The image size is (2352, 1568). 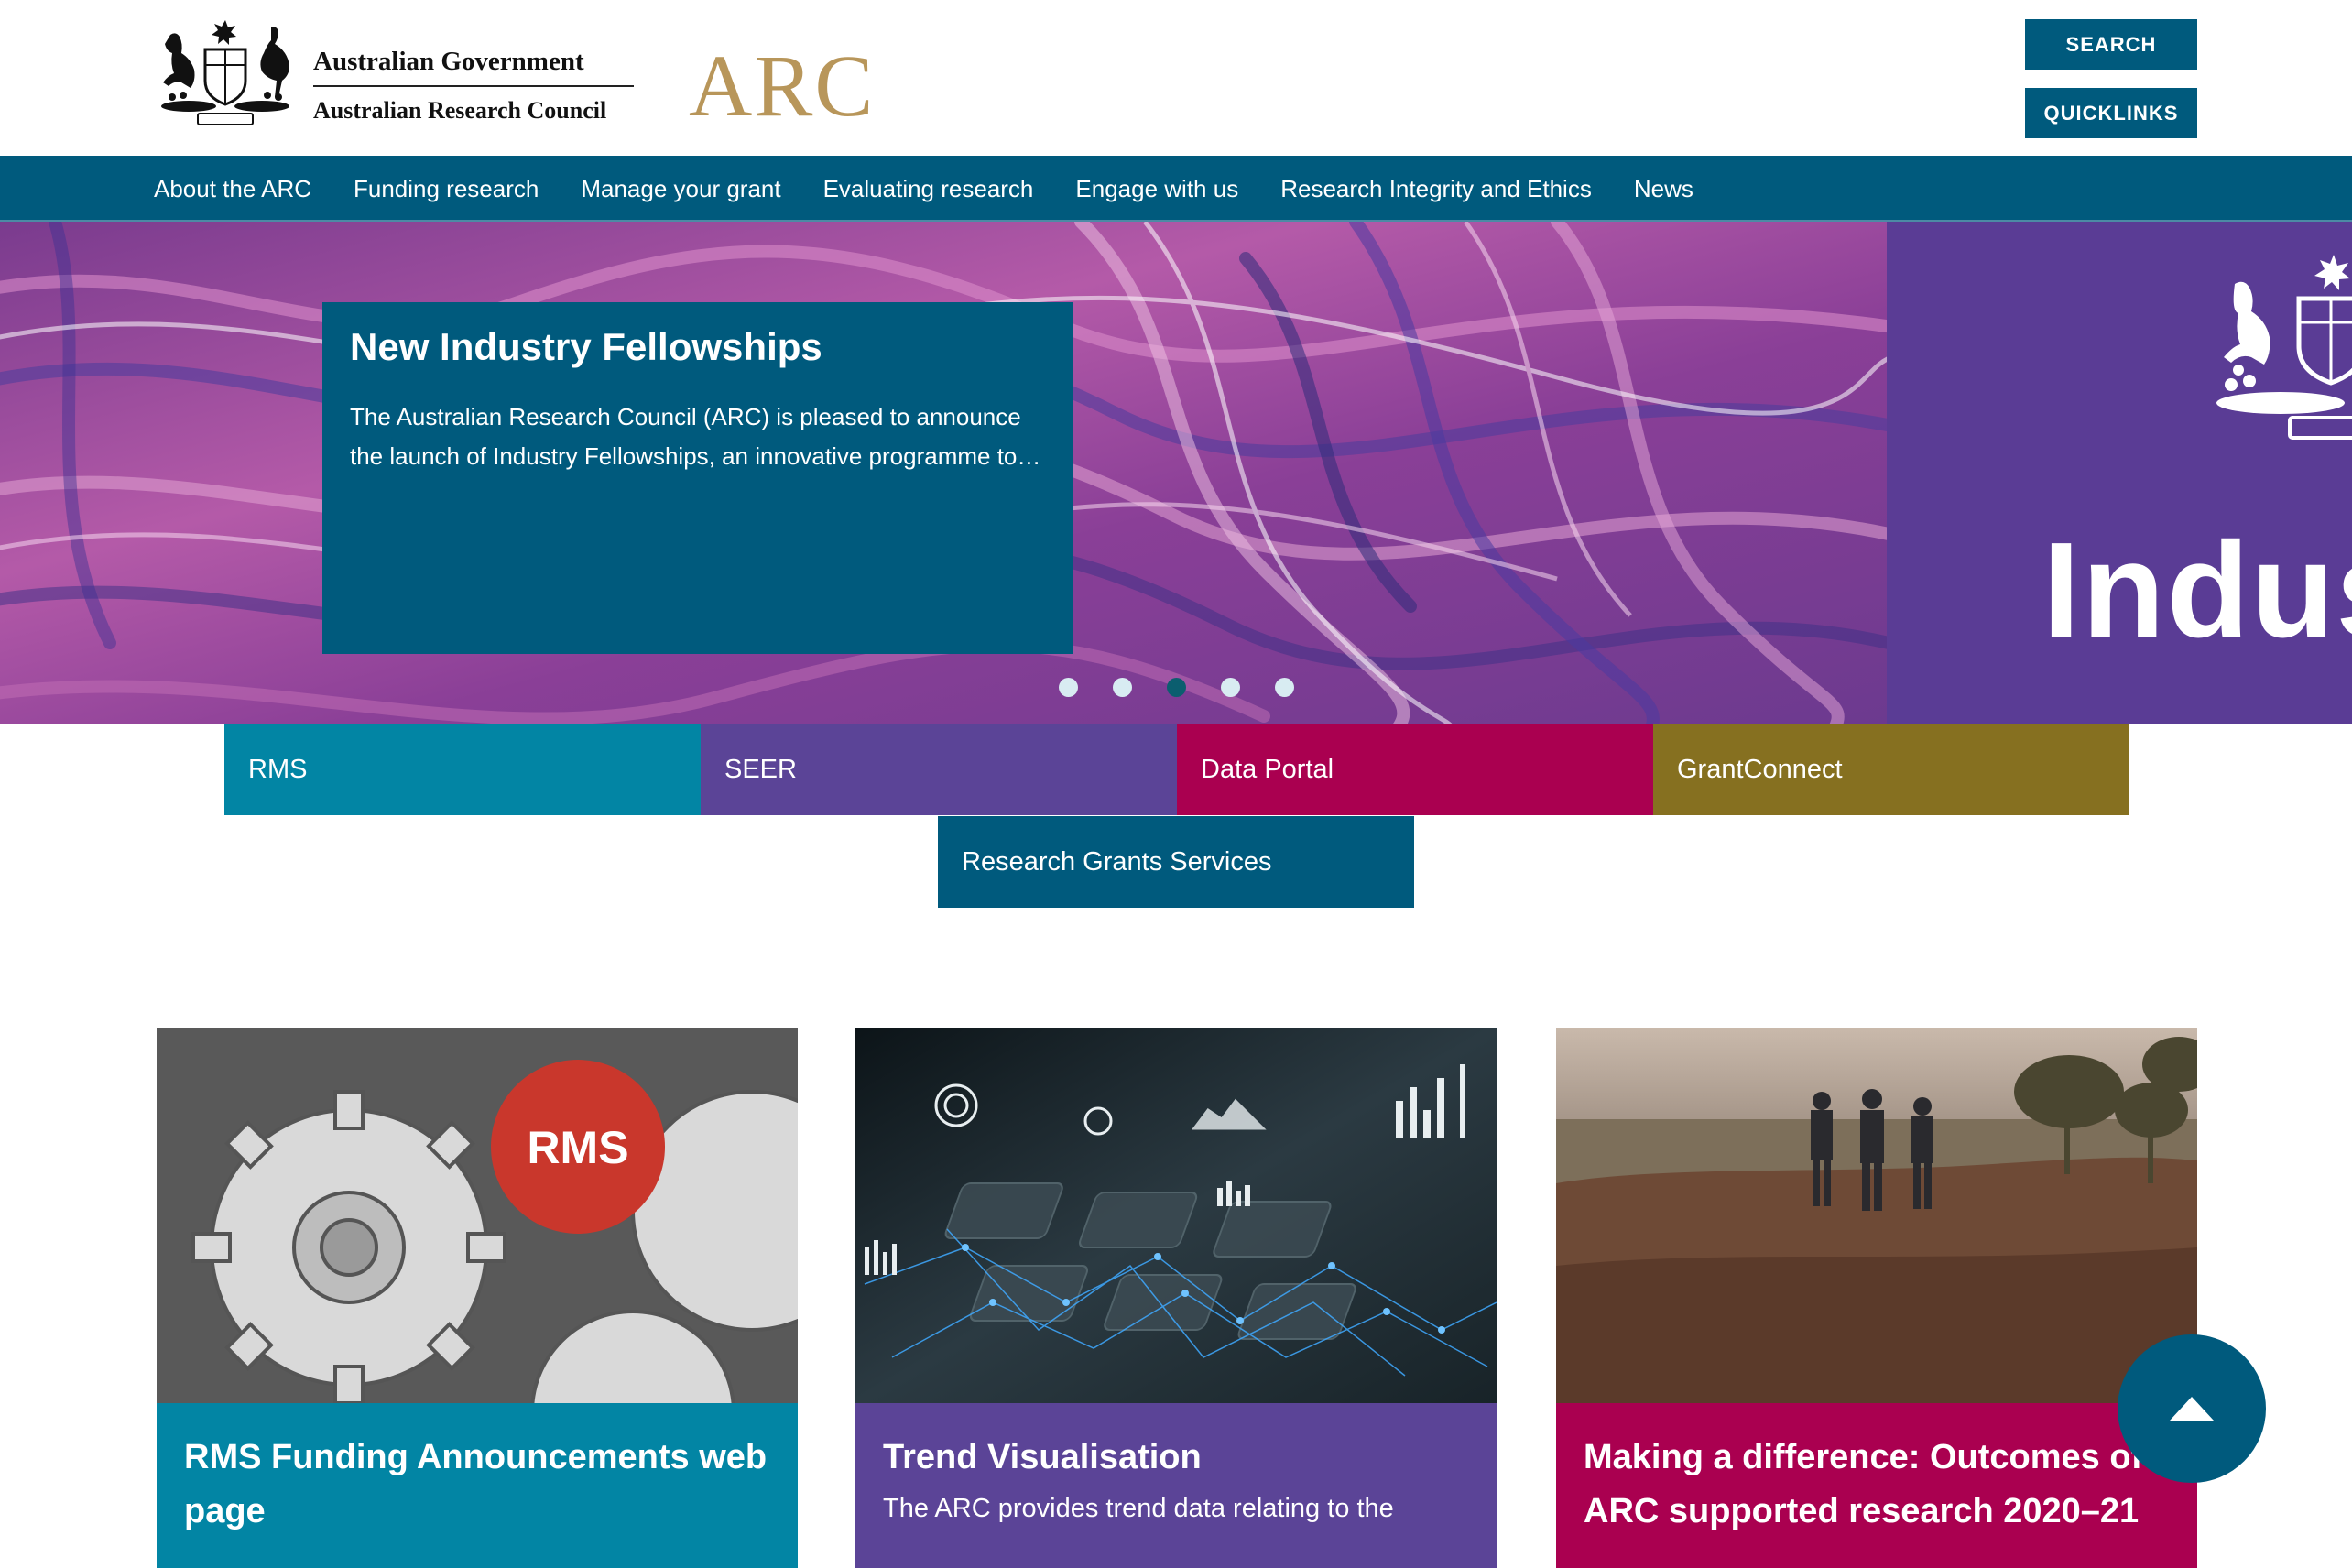 What do you see at coordinates (1176, 862) in the screenshot?
I see `quicklink-research-grants-services: Research Grants Services` at bounding box center [1176, 862].